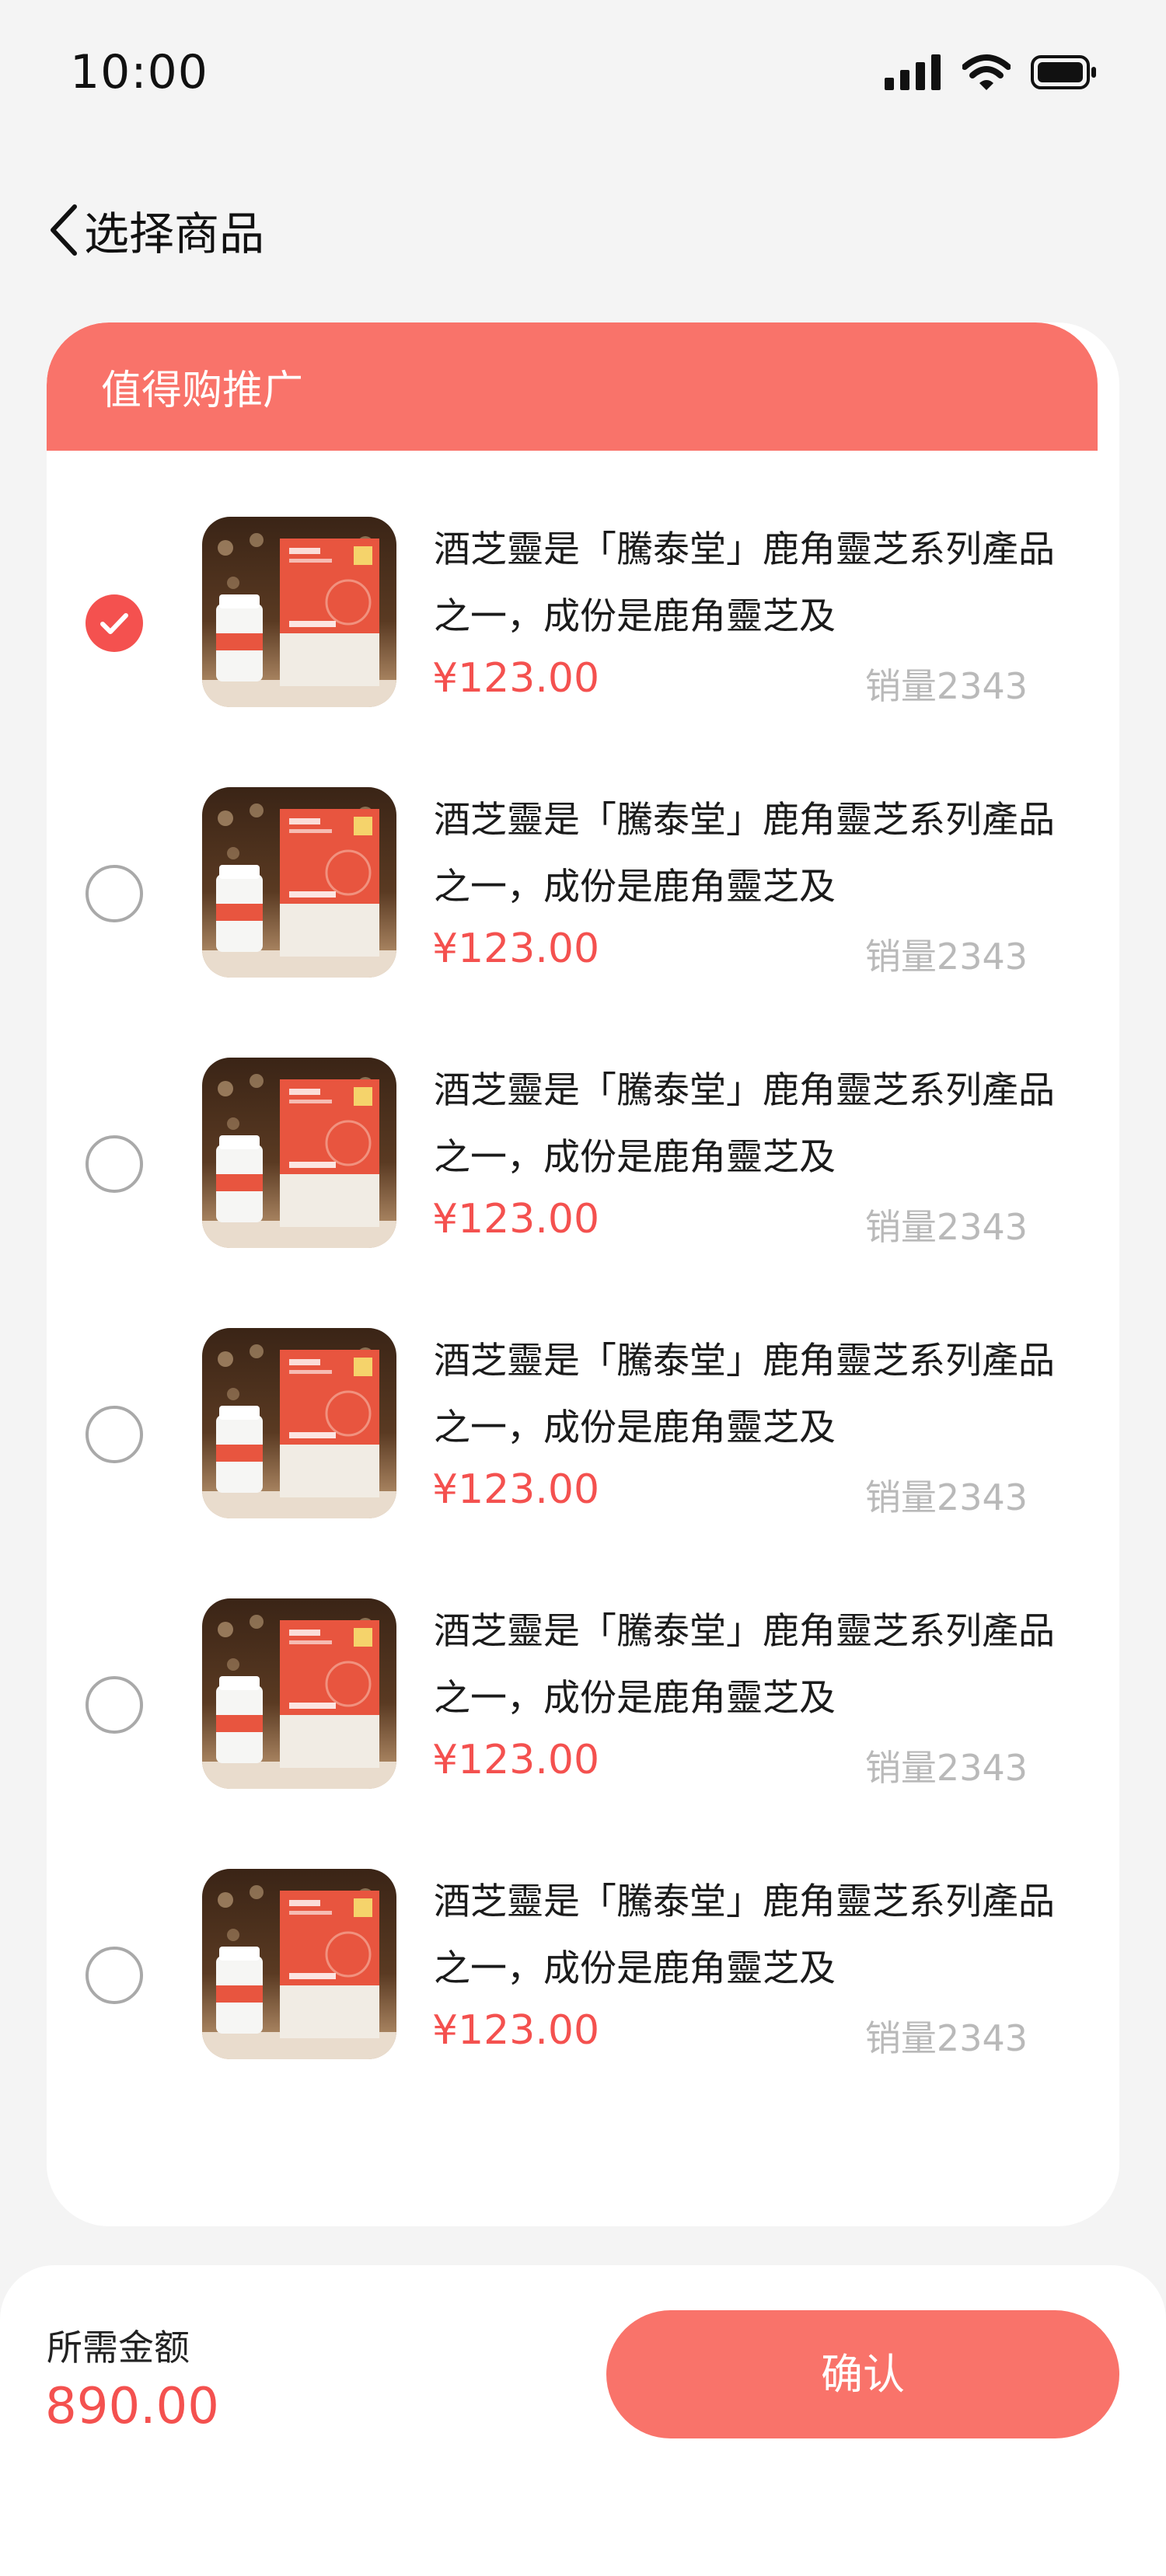 This screenshot has width=1166, height=2576. I want to click on status-time: 10:00, so click(139, 72).